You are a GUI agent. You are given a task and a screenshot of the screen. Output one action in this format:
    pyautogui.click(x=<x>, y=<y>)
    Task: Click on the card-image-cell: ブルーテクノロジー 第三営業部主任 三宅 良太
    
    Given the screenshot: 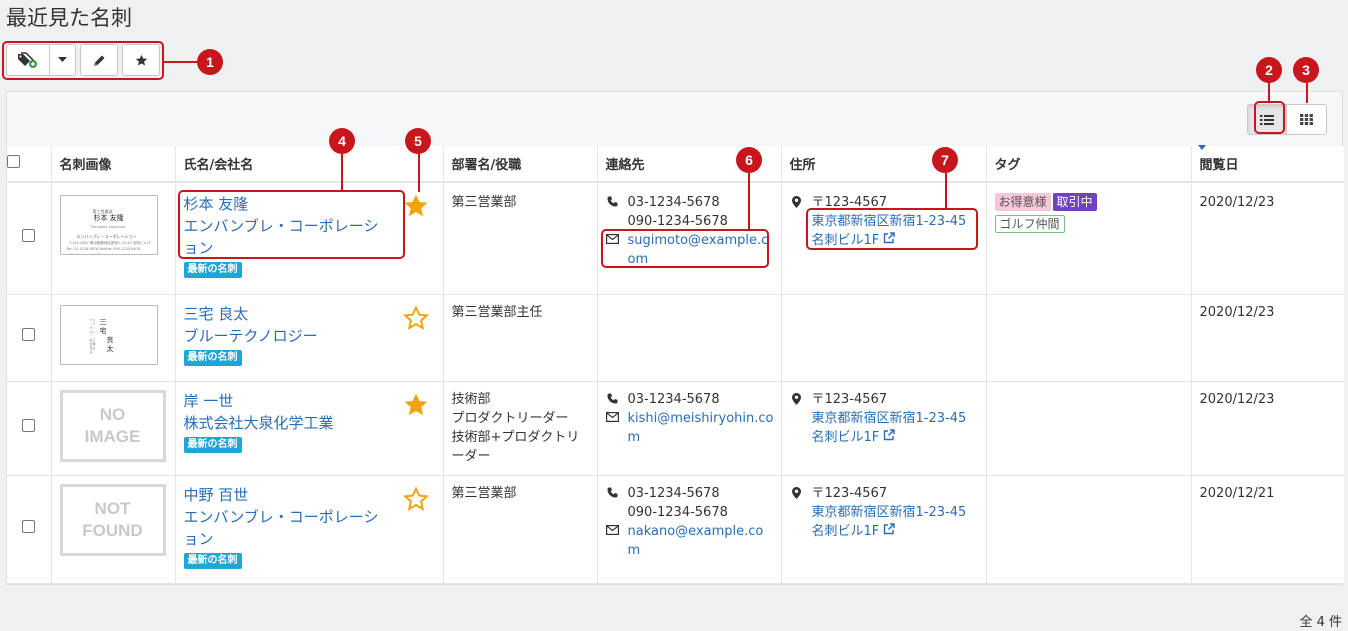 What is the action you would take?
    pyautogui.click(x=113, y=338)
    